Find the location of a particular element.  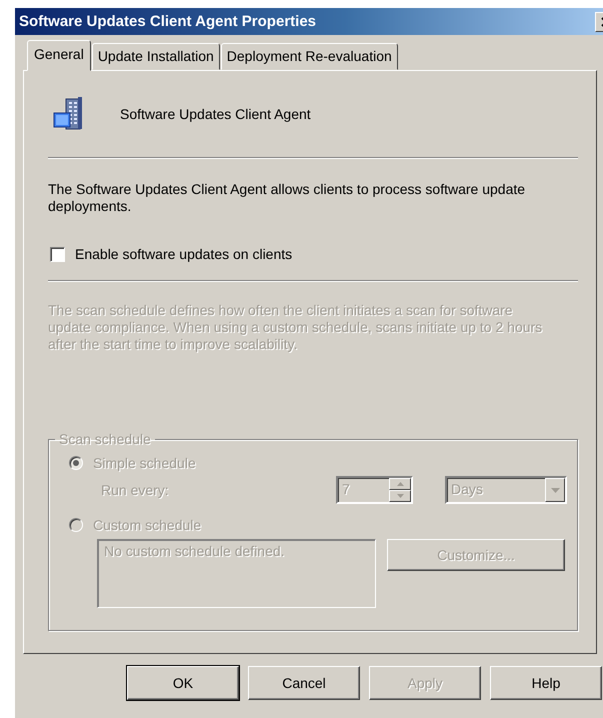

tab: General is located at coordinates (59, 55).